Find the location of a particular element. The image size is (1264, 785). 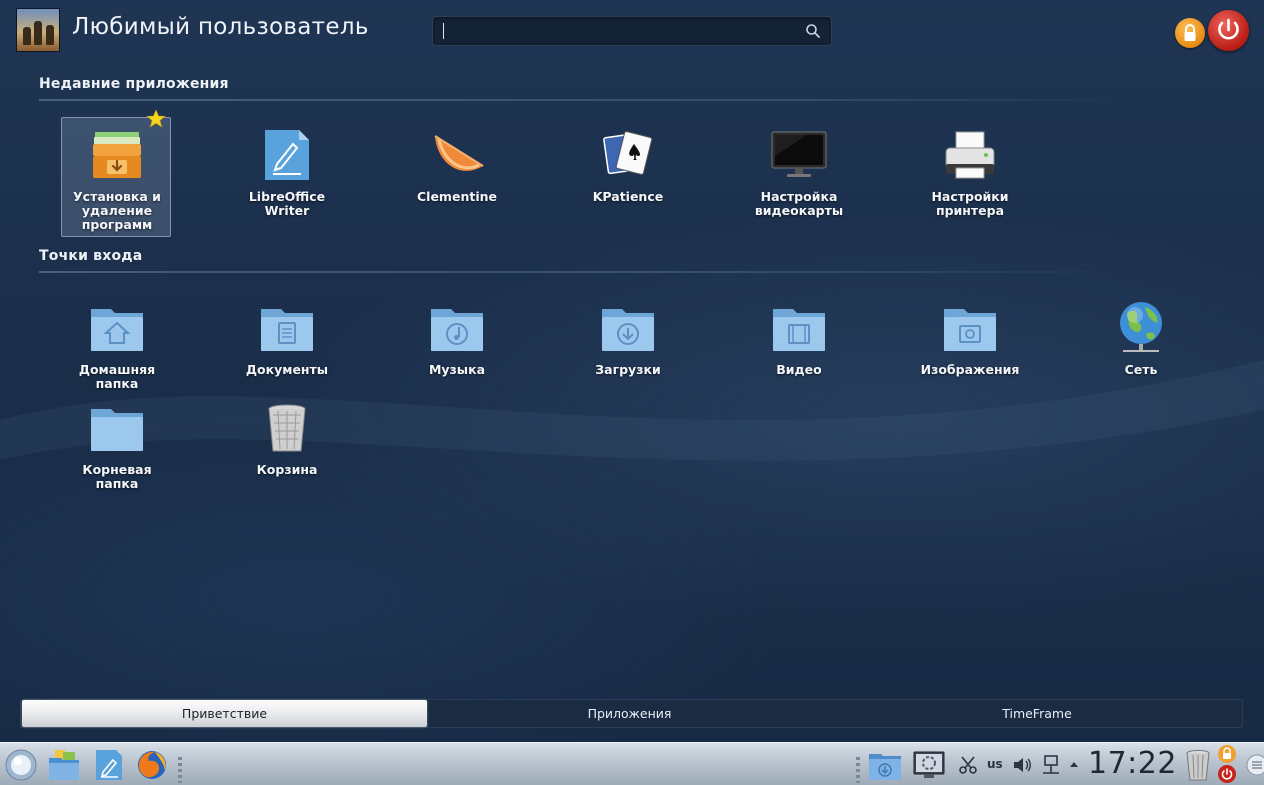

kpatience-cards-icon is located at coordinates (628, 153).